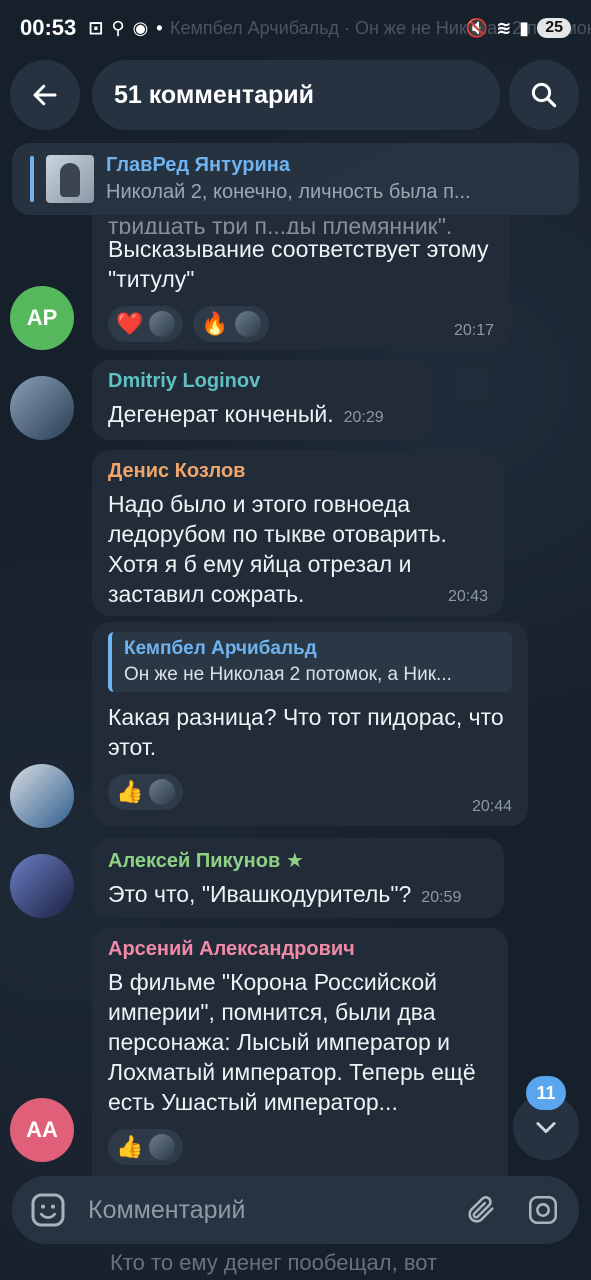 This screenshot has width=591, height=1280. What do you see at coordinates (231, 324) in the screenshot?
I see `reaction-fire: 🔥` at bounding box center [231, 324].